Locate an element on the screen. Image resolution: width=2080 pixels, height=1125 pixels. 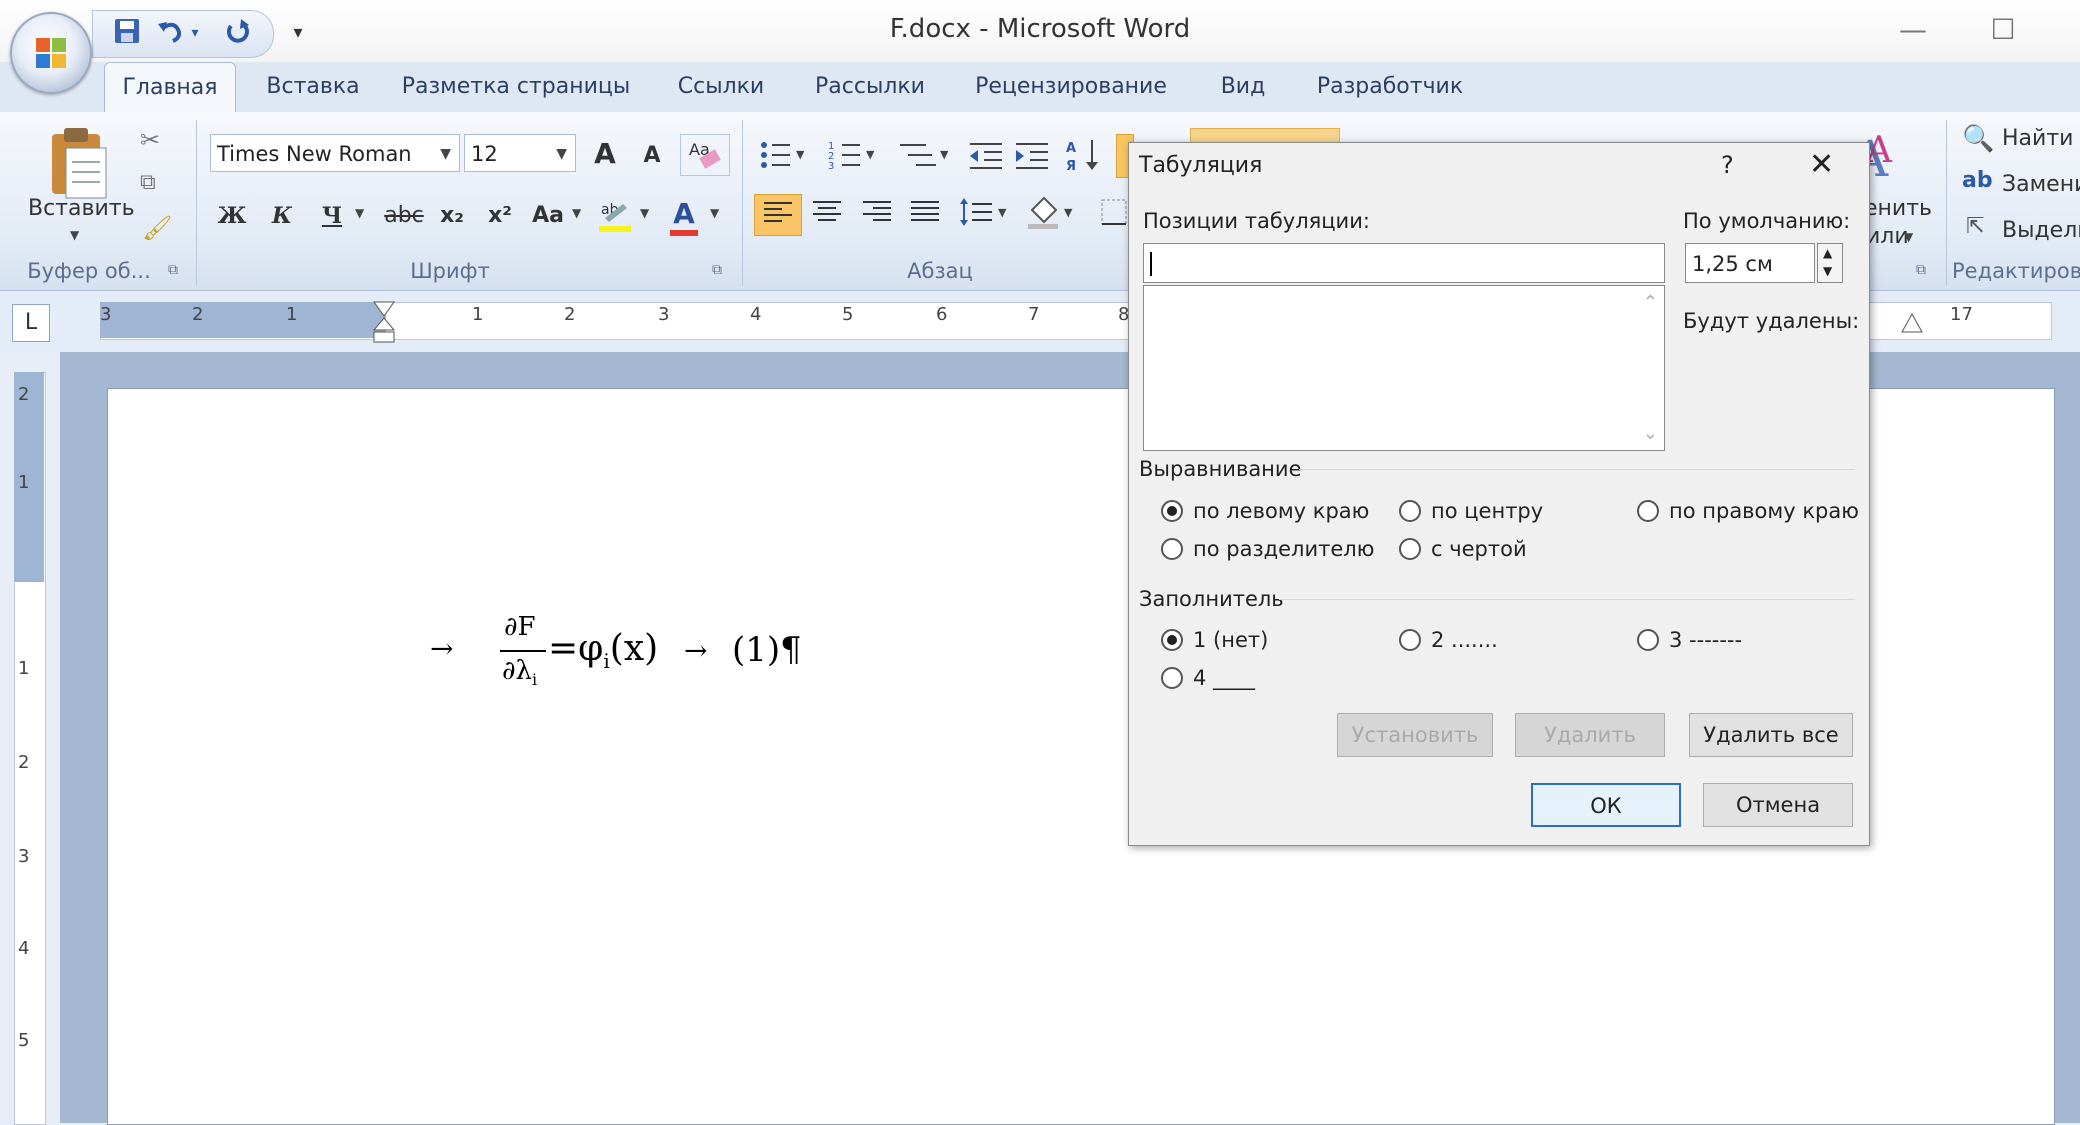
change-case-button: Aa is located at coordinates (548, 216).